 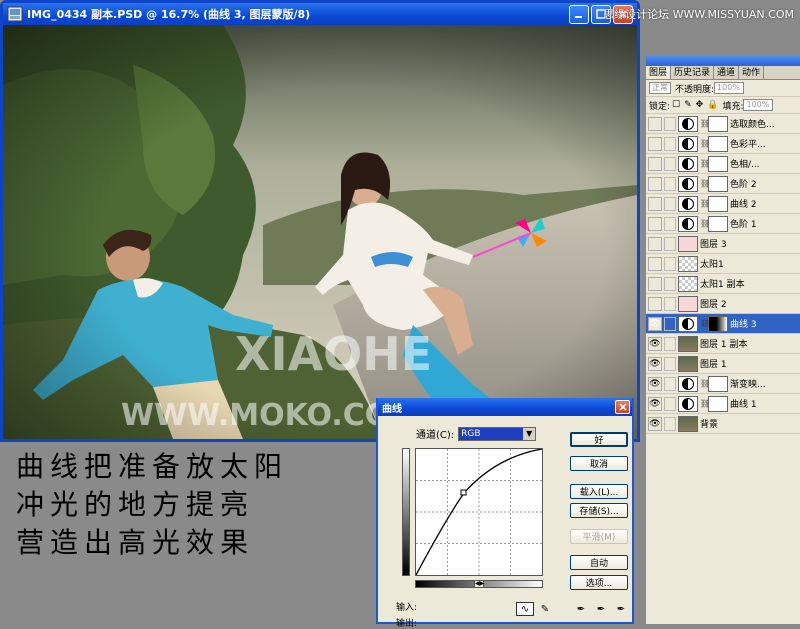 What do you see at coordinates (729, 88) in the screenshot?
I see `opacity-field: 100%` at bounding box center [729, 88].